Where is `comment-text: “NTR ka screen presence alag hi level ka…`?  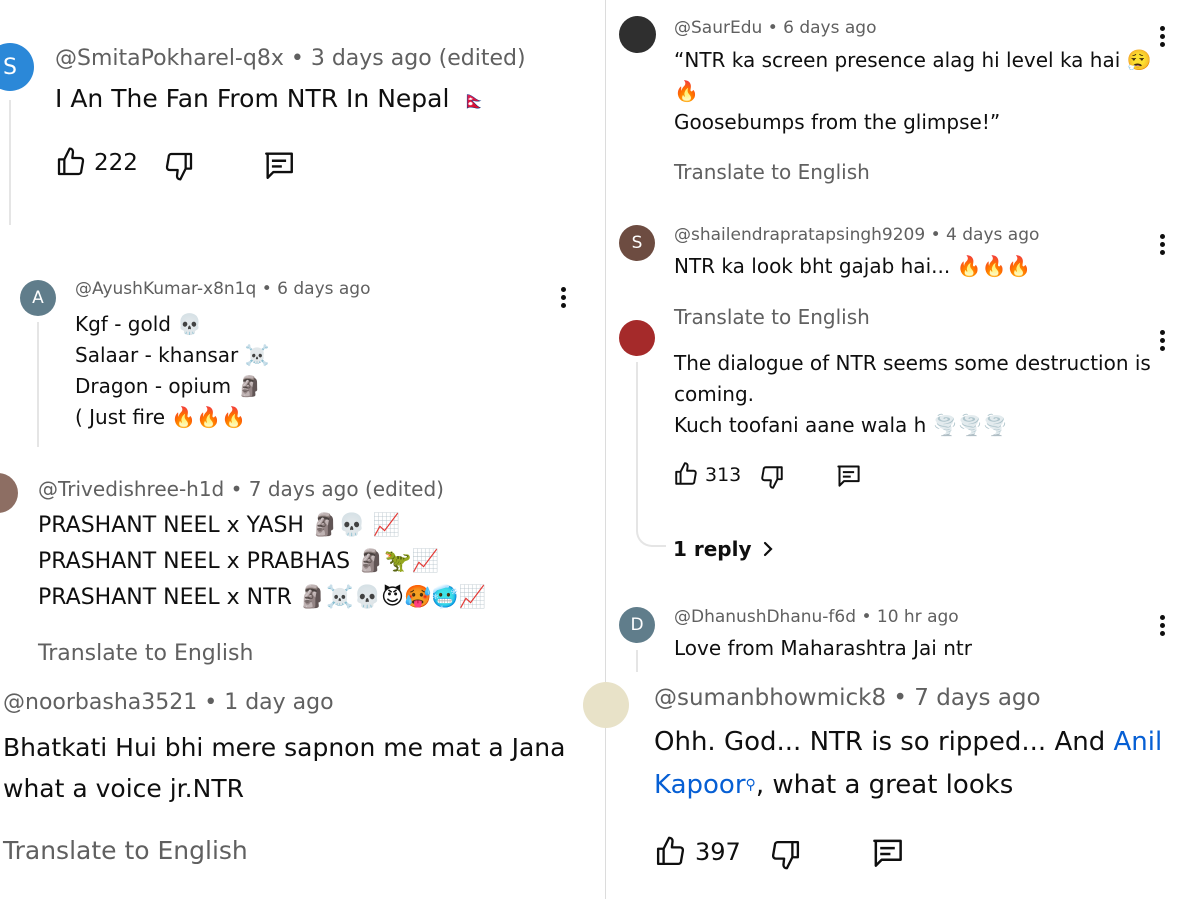 comment-text: “NTR ka screen presence alag hi level ka… is located at coordinates (913, 91).